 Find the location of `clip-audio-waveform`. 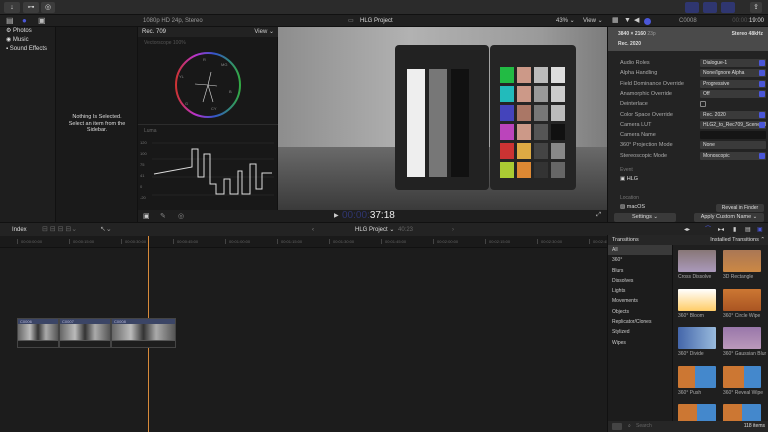

clip-audio-waveform is located at coordinates (143, 343).